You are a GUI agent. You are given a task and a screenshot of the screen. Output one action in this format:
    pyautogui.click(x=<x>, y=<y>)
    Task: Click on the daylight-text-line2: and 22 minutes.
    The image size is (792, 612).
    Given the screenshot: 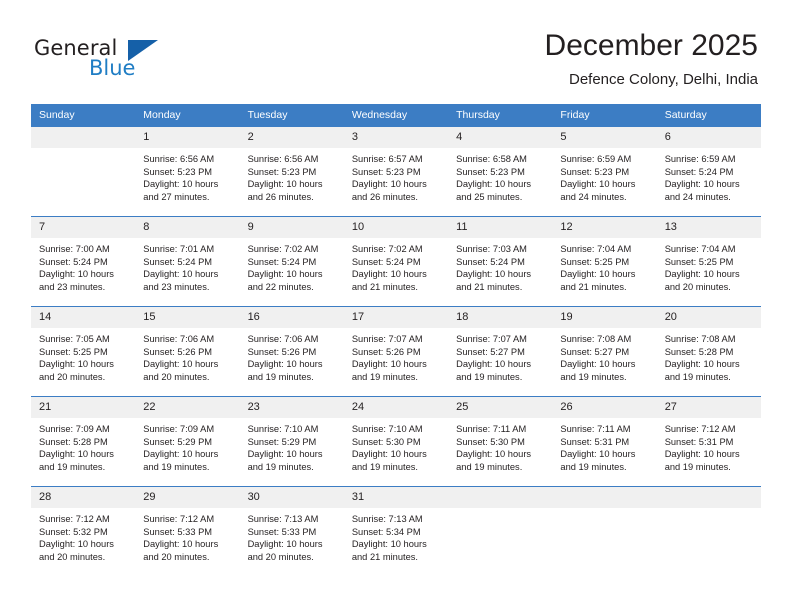 What is the action you would take?
    pyautogui.click(x=280, y=286)
    